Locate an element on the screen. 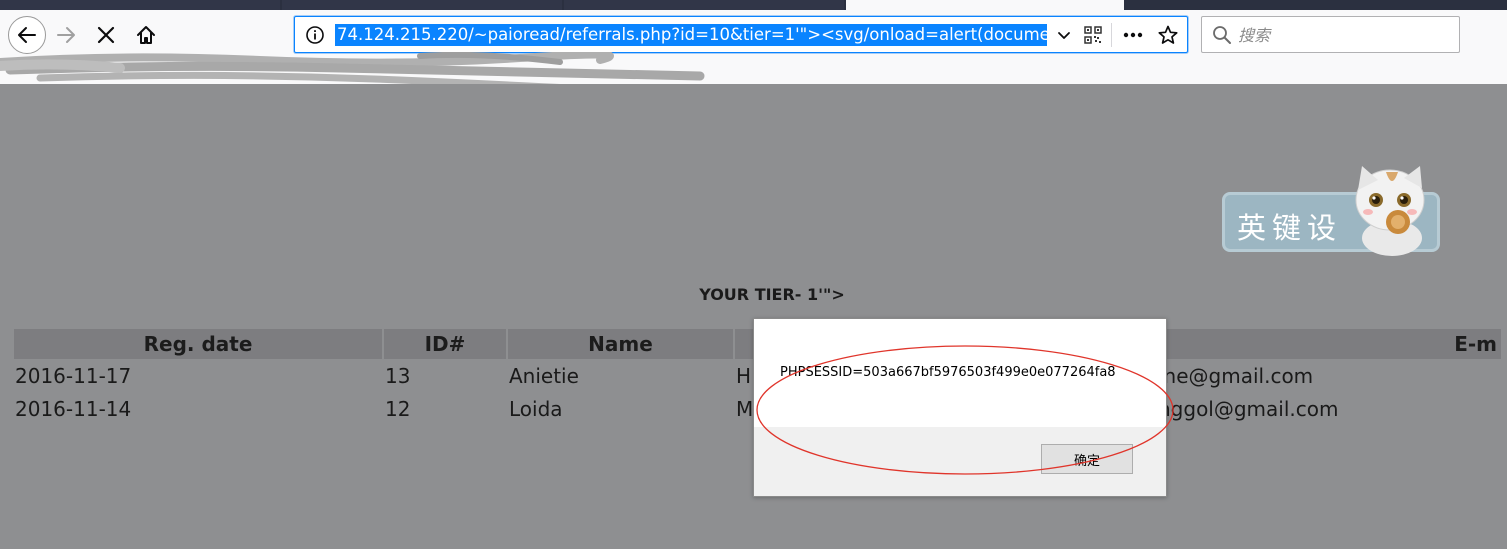 This screenshot has width=1507, height=549. forward-button is located at coordinates (66, 35).